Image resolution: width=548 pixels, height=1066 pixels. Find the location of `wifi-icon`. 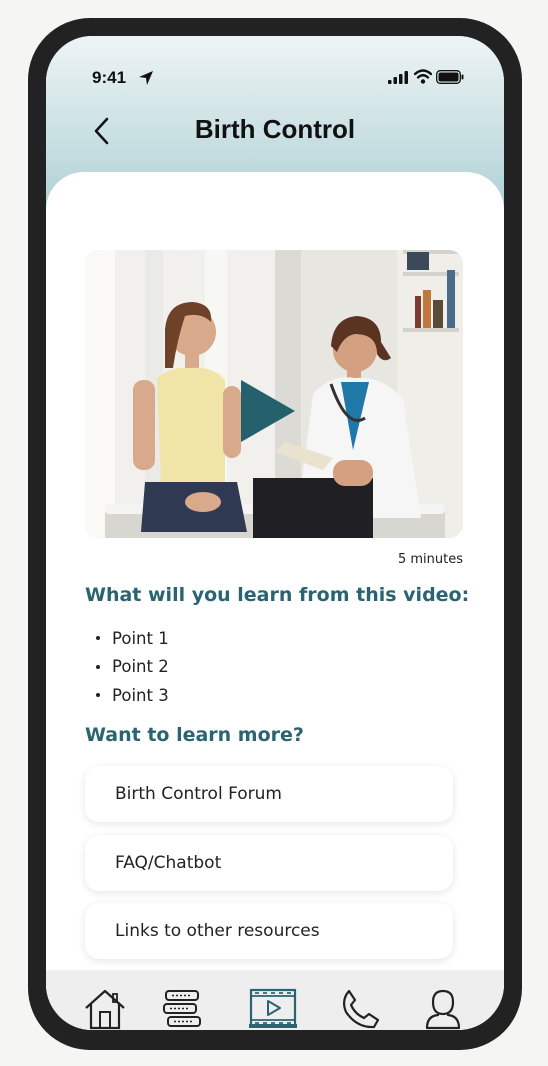

wifi-icon is located at coordinates (423, 76).